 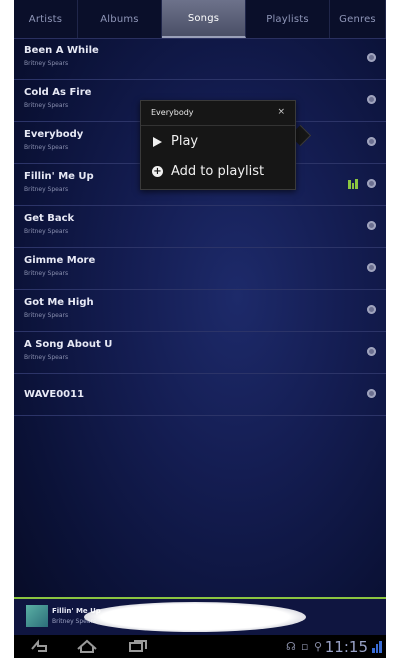 I want to click on song-row: Get Back Britney Spears, so click(x=200, y=227).